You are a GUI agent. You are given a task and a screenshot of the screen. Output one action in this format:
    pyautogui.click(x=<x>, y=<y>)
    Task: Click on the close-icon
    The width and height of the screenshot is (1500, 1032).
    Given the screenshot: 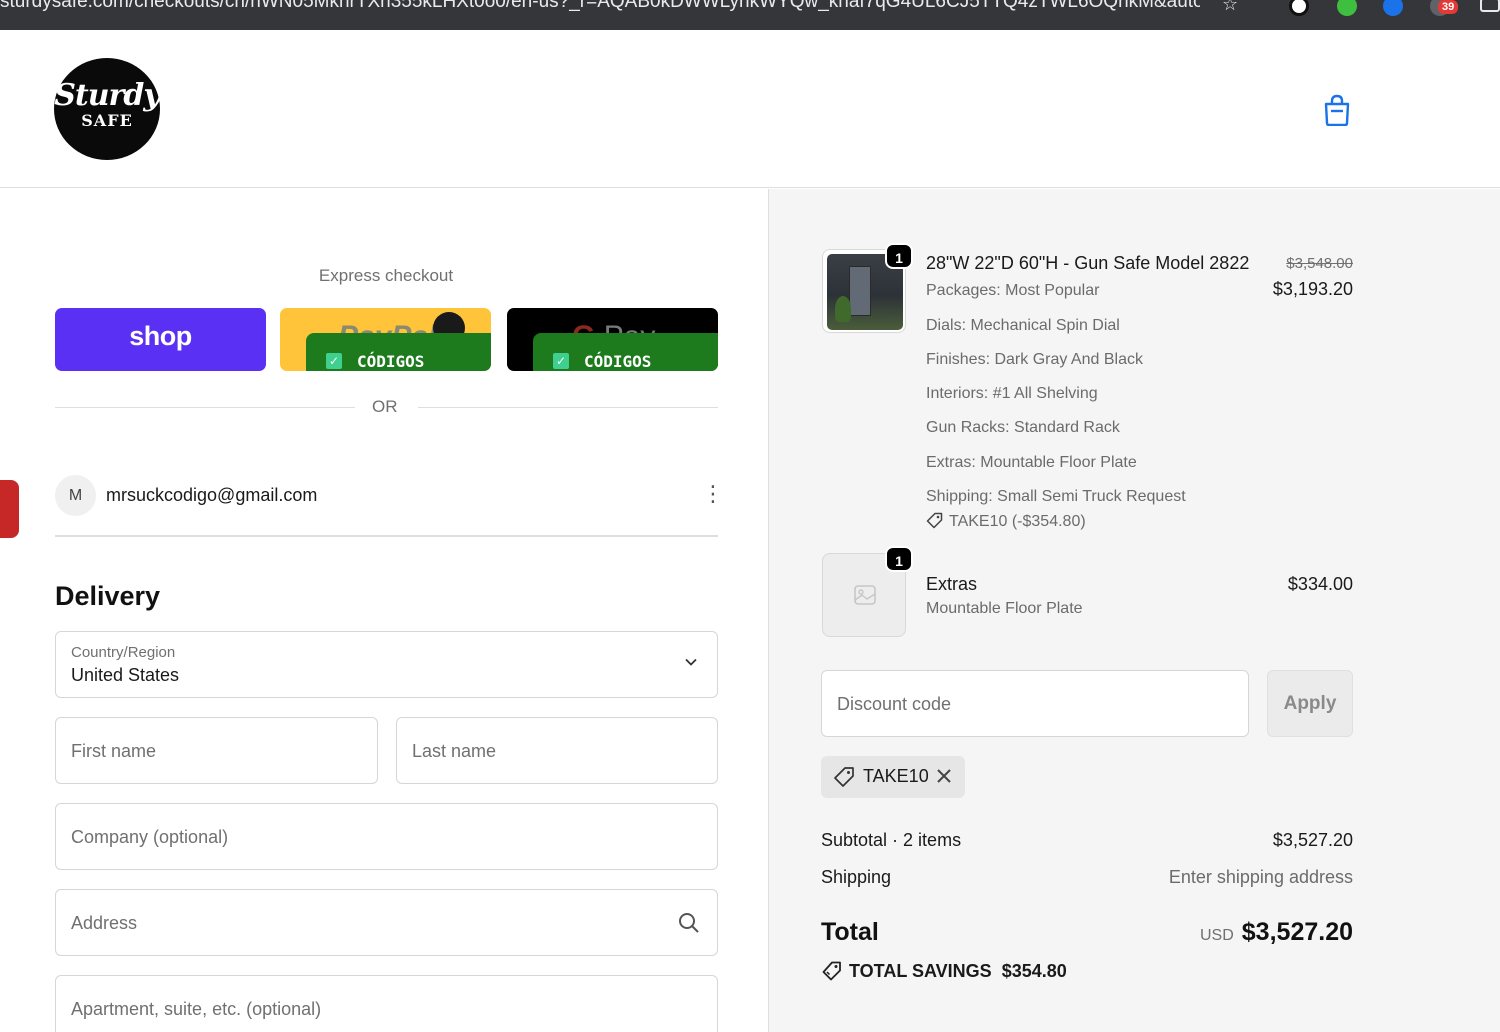 What is the action you would take?
    pyautogui.click(x=944, y=776)
    